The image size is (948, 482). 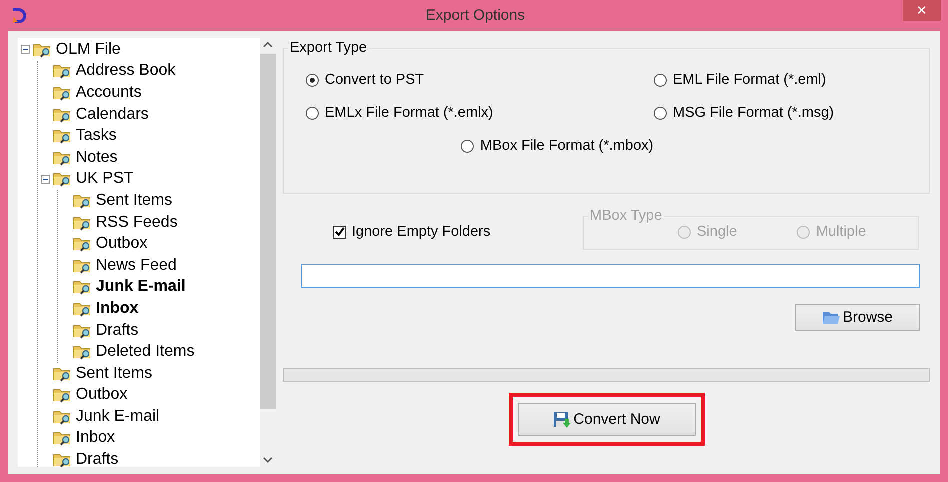 What do you see at coordinates (136, 265) in the screenshot?
I see `tree-item: News Feed` at bounding box center [136, 265].